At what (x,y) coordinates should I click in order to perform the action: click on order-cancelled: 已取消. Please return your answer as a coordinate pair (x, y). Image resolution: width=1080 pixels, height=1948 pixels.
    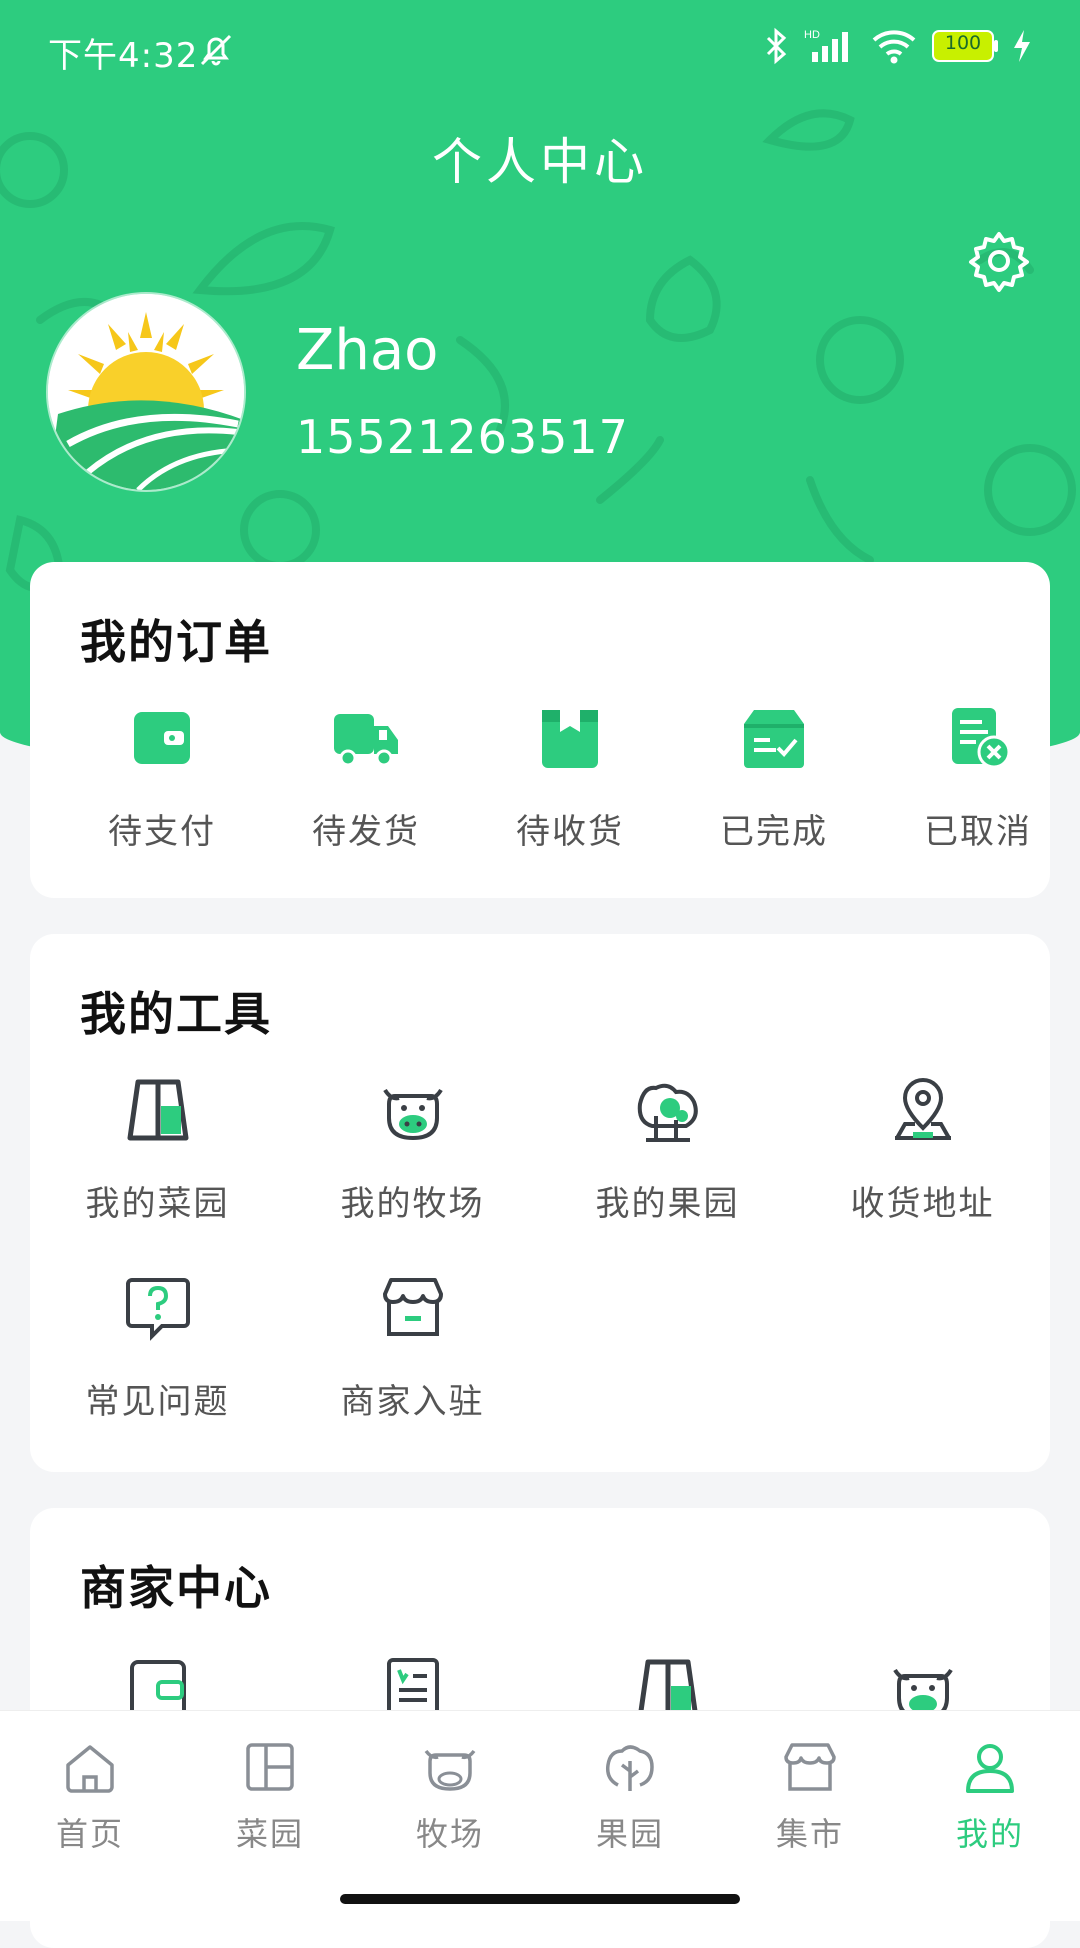
    Looking at the image, I should click on (978, 784).